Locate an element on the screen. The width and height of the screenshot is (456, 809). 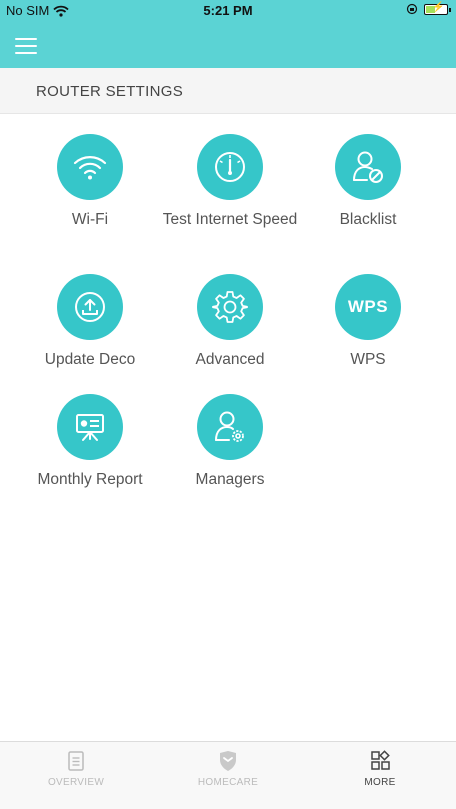
status-bar: No SIM 5:21 PM ⚡ is located at coordinates (228, 11).